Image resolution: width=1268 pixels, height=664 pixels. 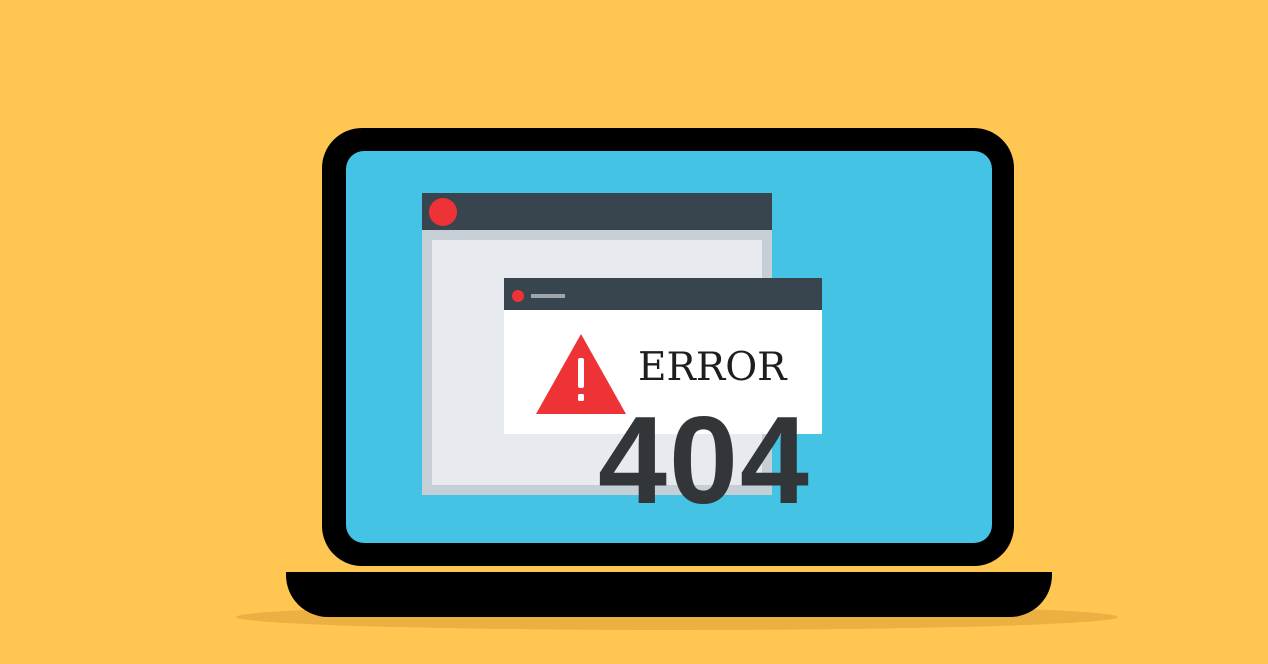 I want to click on error-code: 404, so click(x=704, y=461).